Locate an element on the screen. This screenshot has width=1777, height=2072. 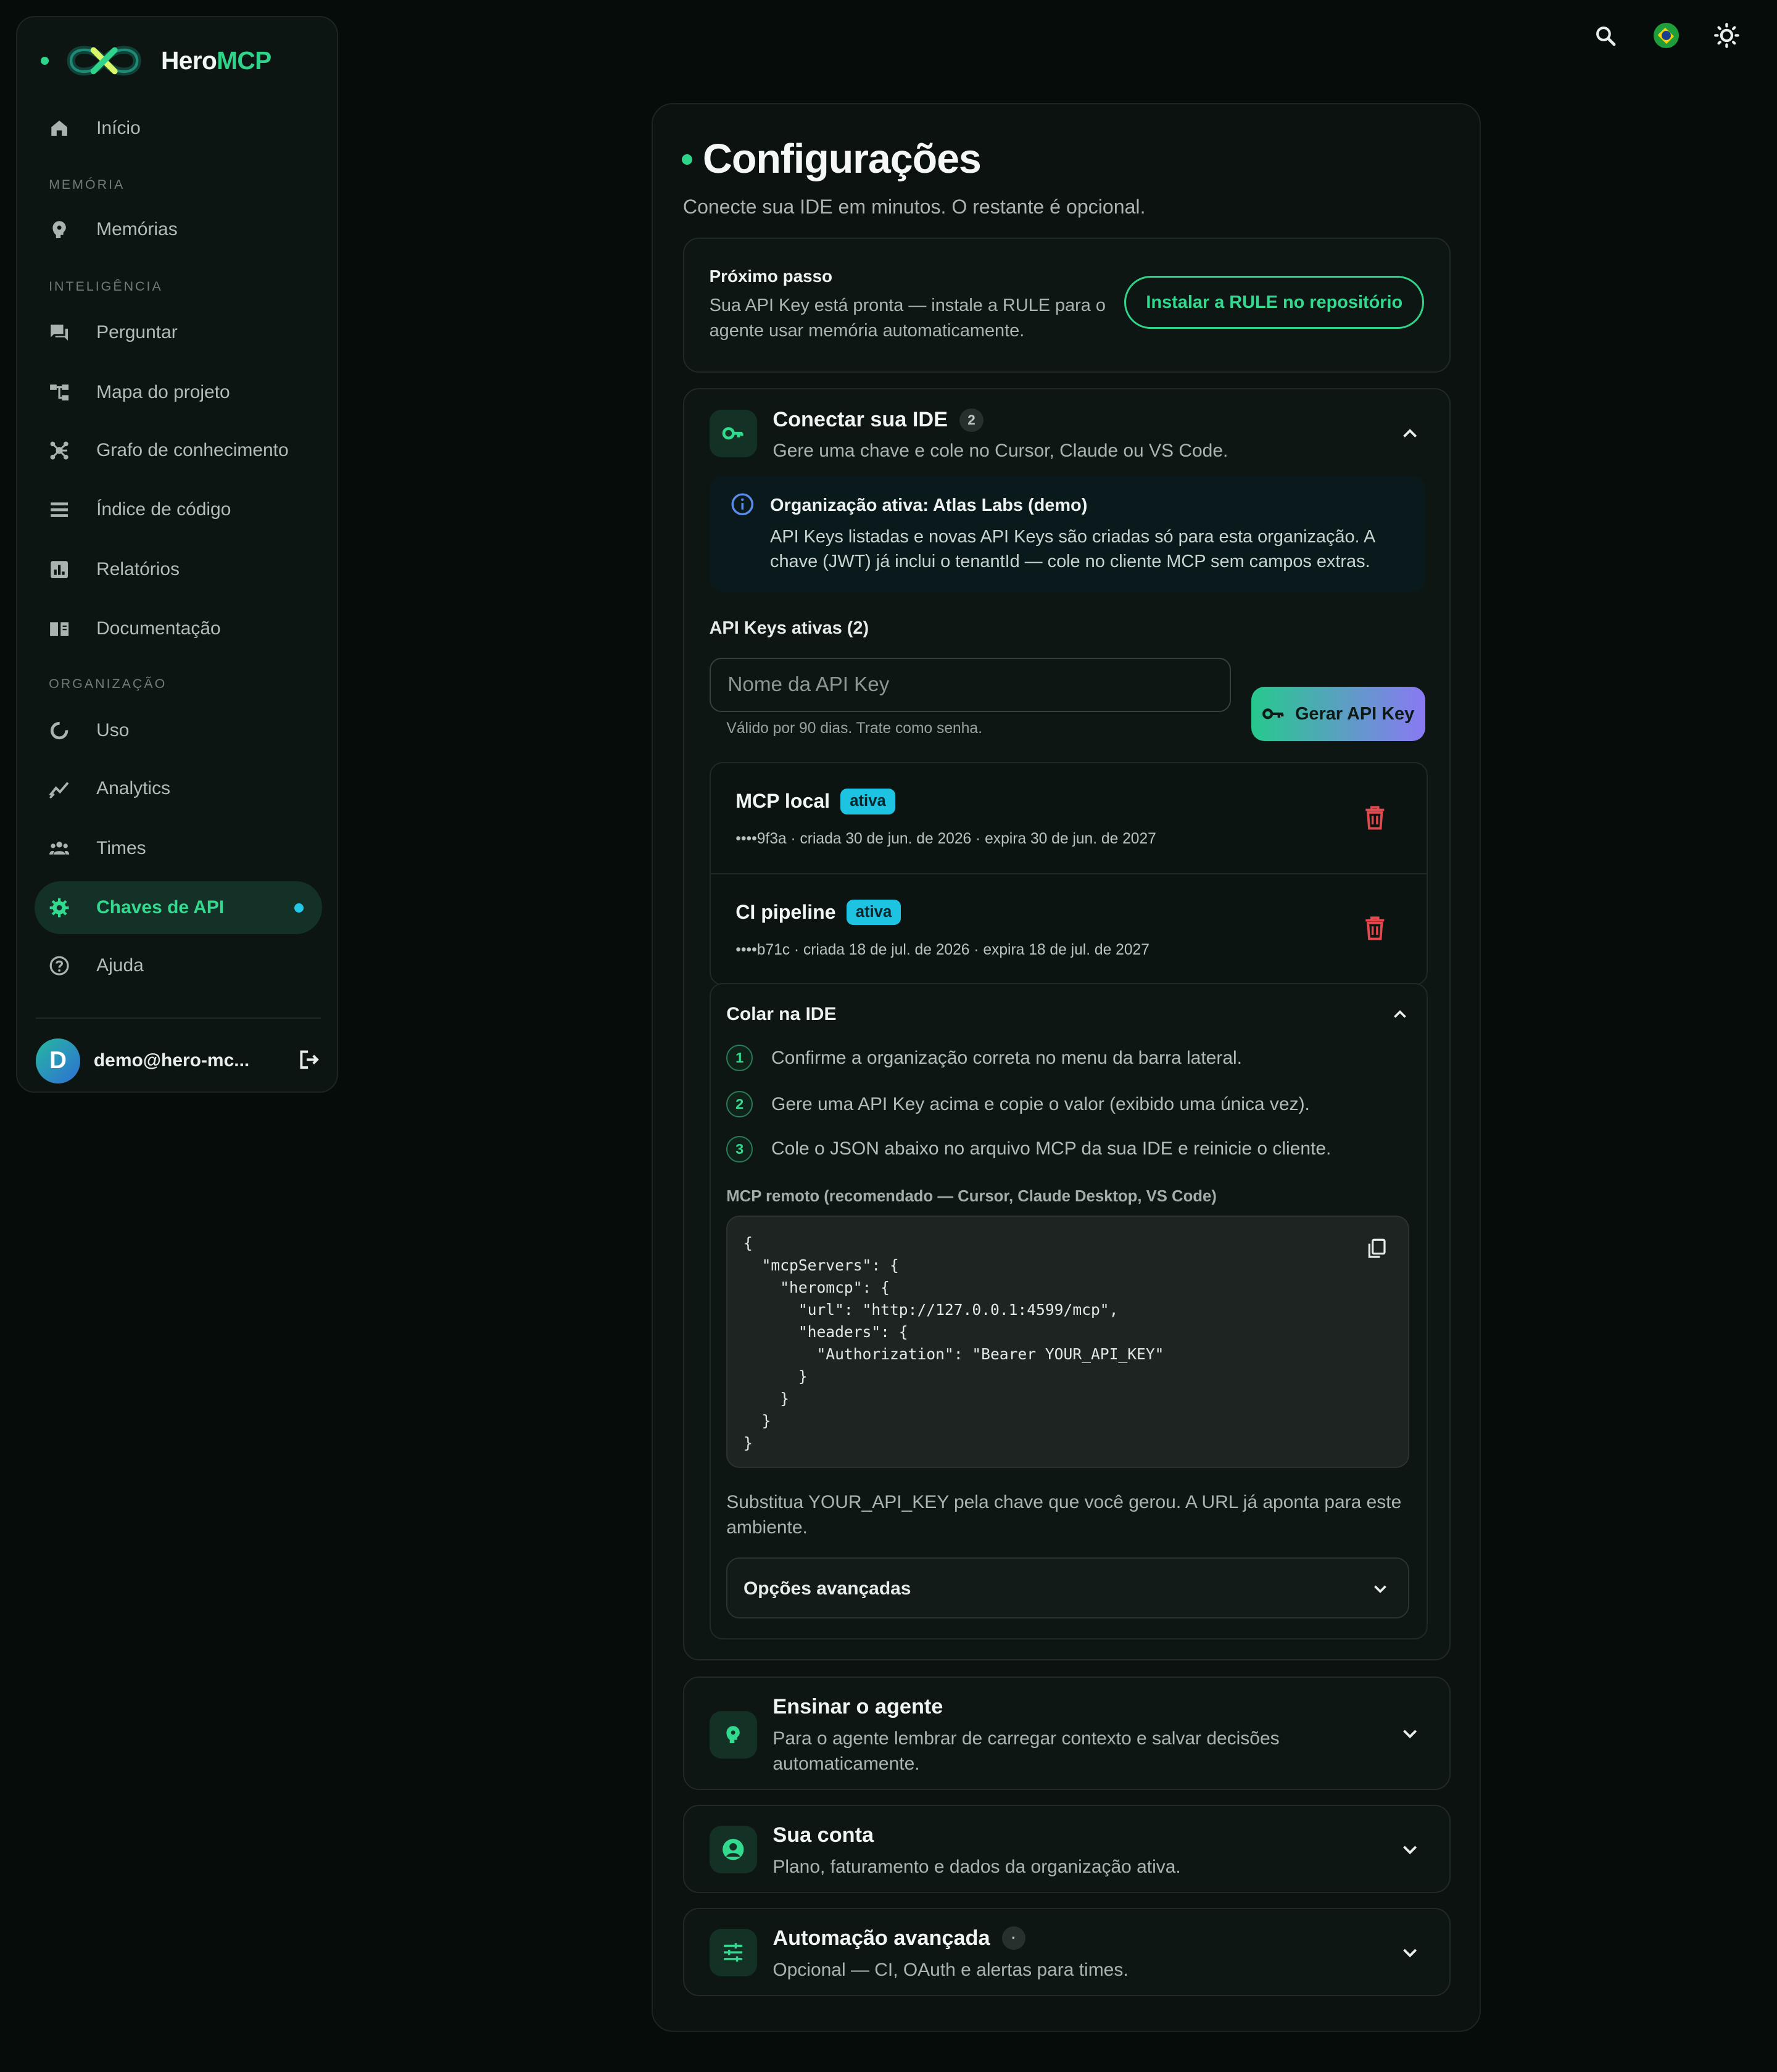
sidebar-item-memorias: Memórias is located at coordinates (179, 230).